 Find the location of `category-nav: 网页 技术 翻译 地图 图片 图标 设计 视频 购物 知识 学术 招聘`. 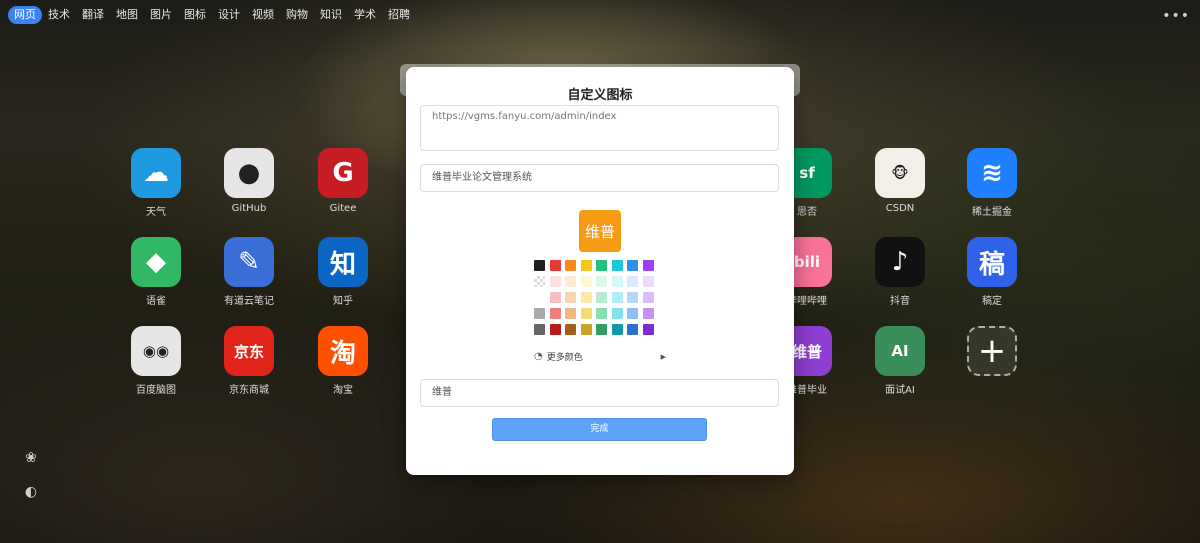

category-nav: 网页 技术 翻译 地图 图片 图标 设计 视频 购物 知识 学术 招聘 is located at coordinates (212, 15).